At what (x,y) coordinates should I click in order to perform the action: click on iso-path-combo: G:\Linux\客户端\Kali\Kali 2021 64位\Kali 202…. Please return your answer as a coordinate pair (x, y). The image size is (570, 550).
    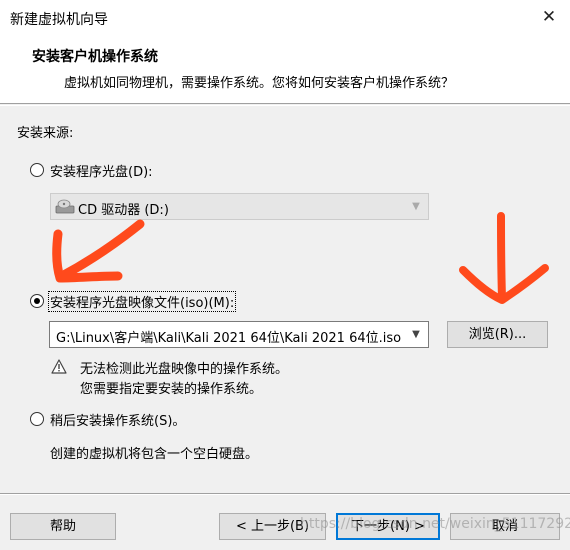
    Looking at the image, I should click on (239, 334).